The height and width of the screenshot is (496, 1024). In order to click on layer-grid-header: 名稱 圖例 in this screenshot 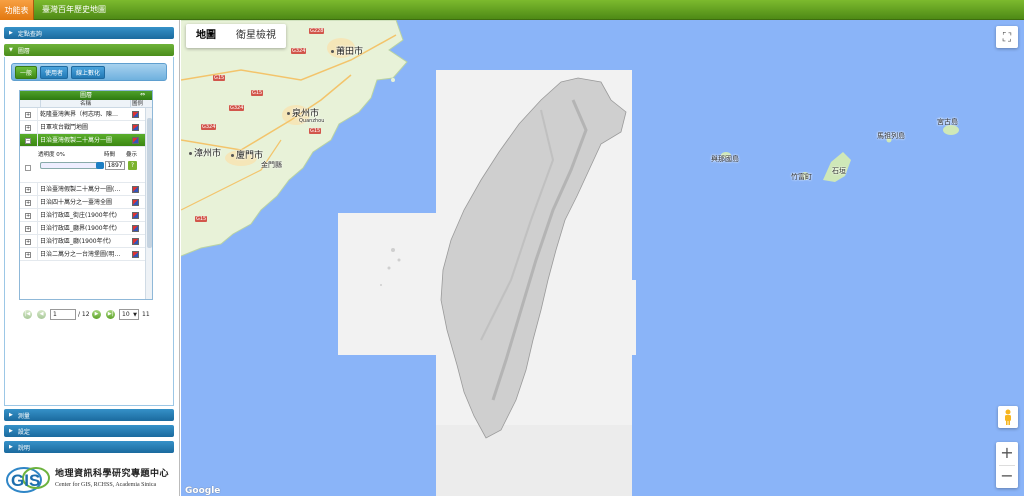, I will do `click(86, 104)`.